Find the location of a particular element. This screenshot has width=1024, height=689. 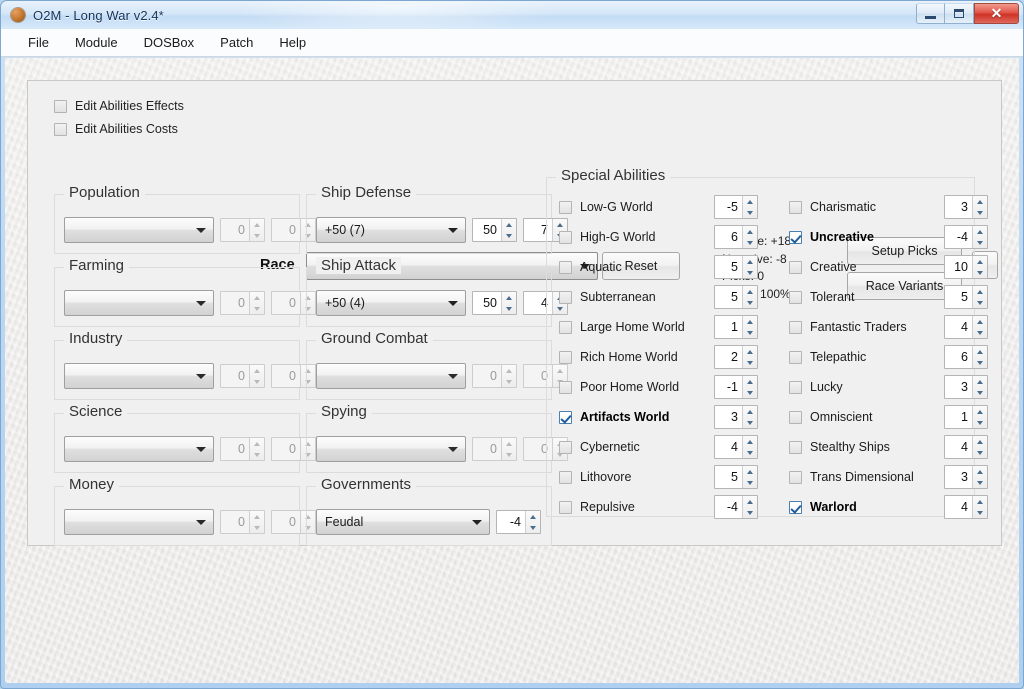

checkbox-lucky is located at coordinates (795, 387).